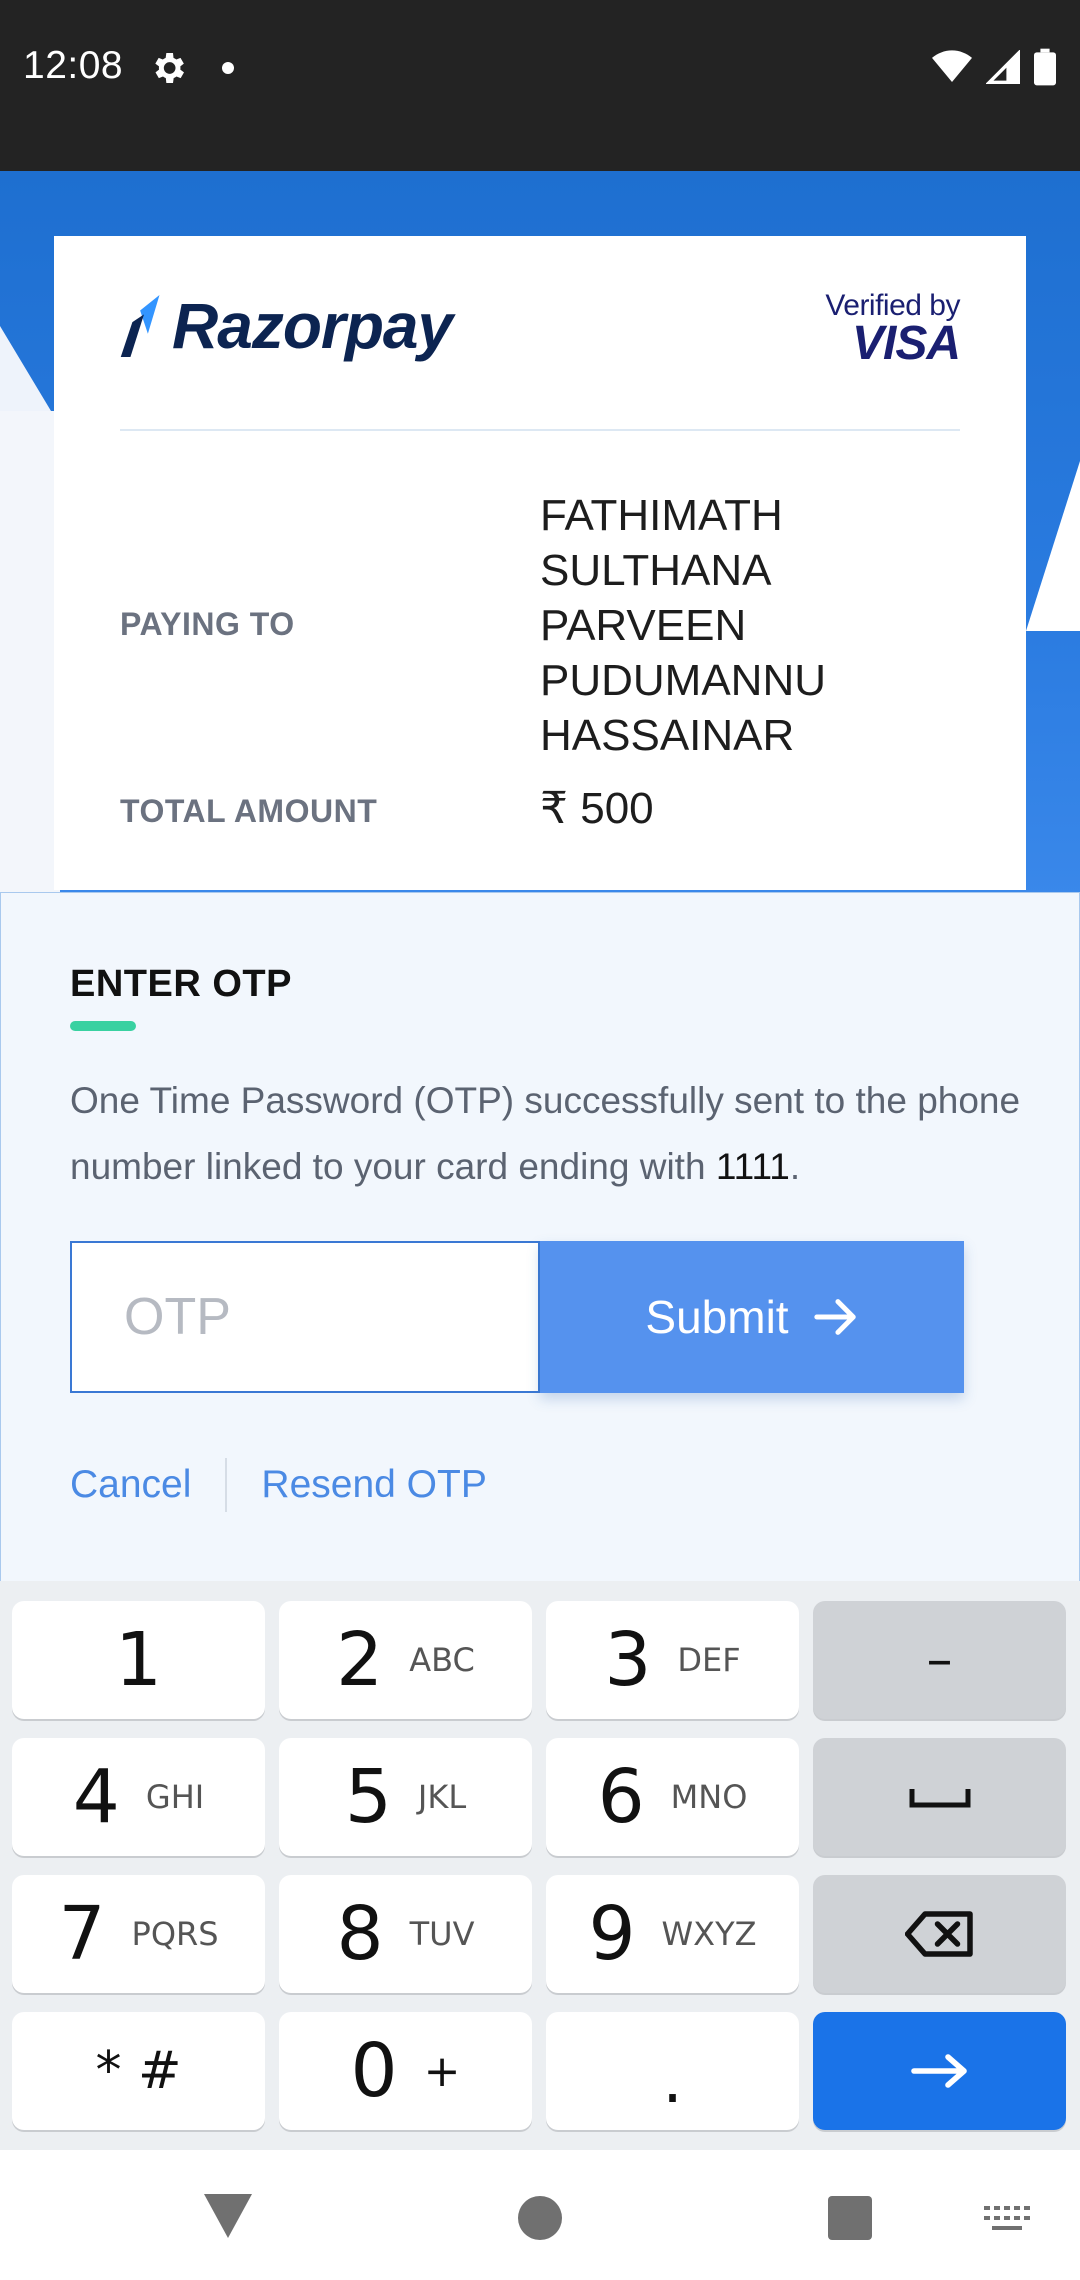  I want to click on key-main: 6, so click(621, 1797).